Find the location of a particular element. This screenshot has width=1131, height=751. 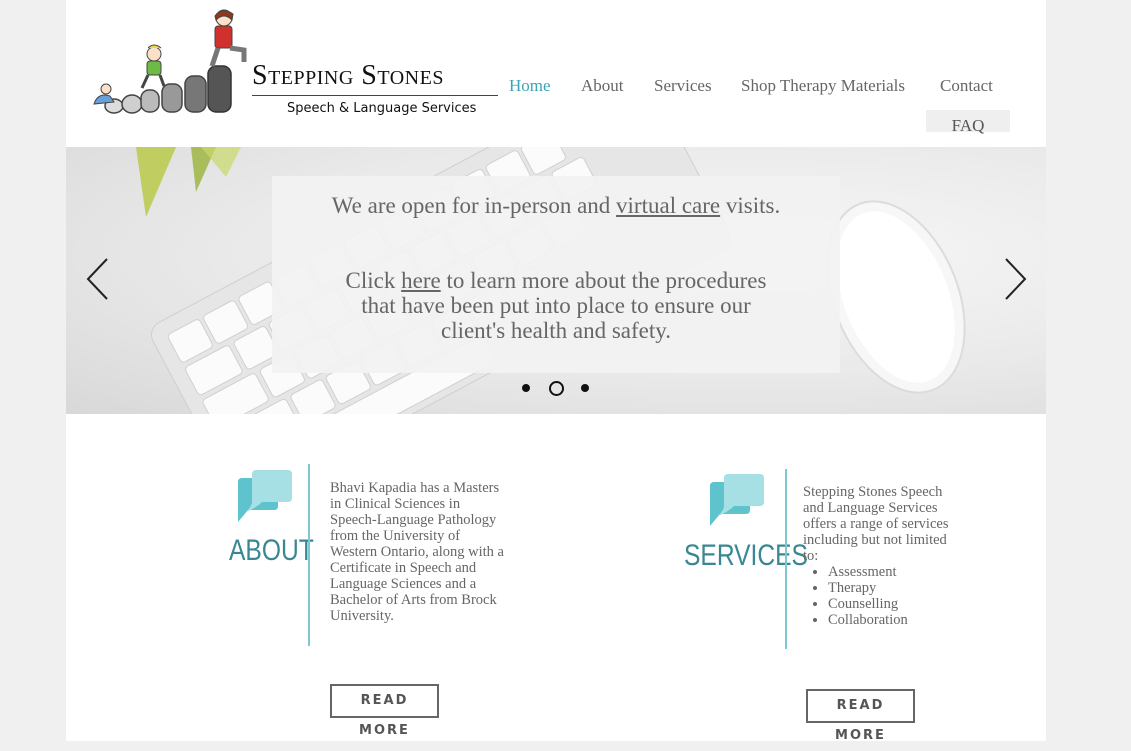

services-title: SERVICES is located at coordinates (746, 555).